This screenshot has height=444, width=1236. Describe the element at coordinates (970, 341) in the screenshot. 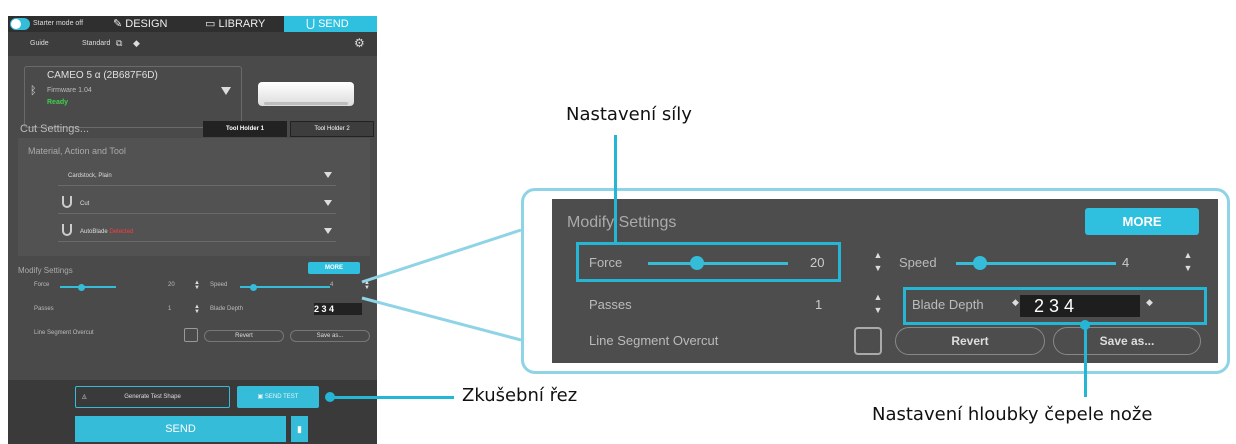

I see `zoom-revert-button: Revert` at that location.